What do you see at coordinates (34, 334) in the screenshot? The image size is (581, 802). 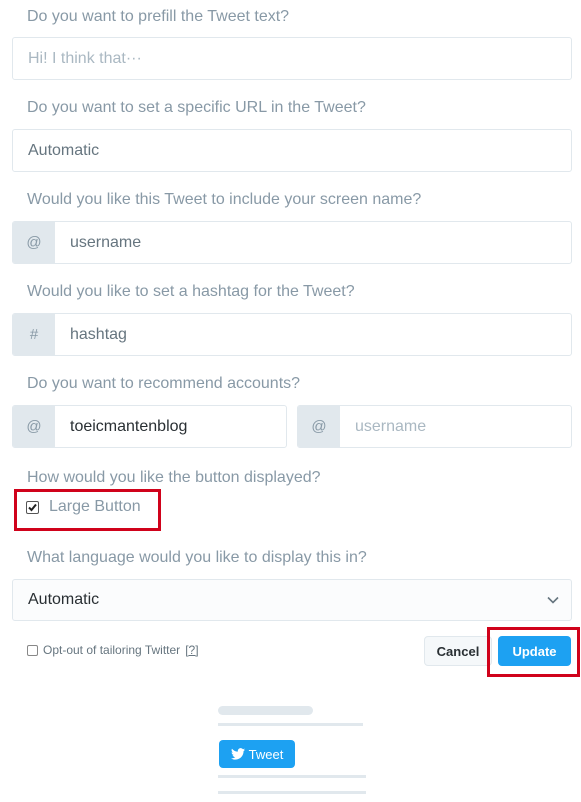 I see `hash-prefix: #` at bounding box center [34, 334].